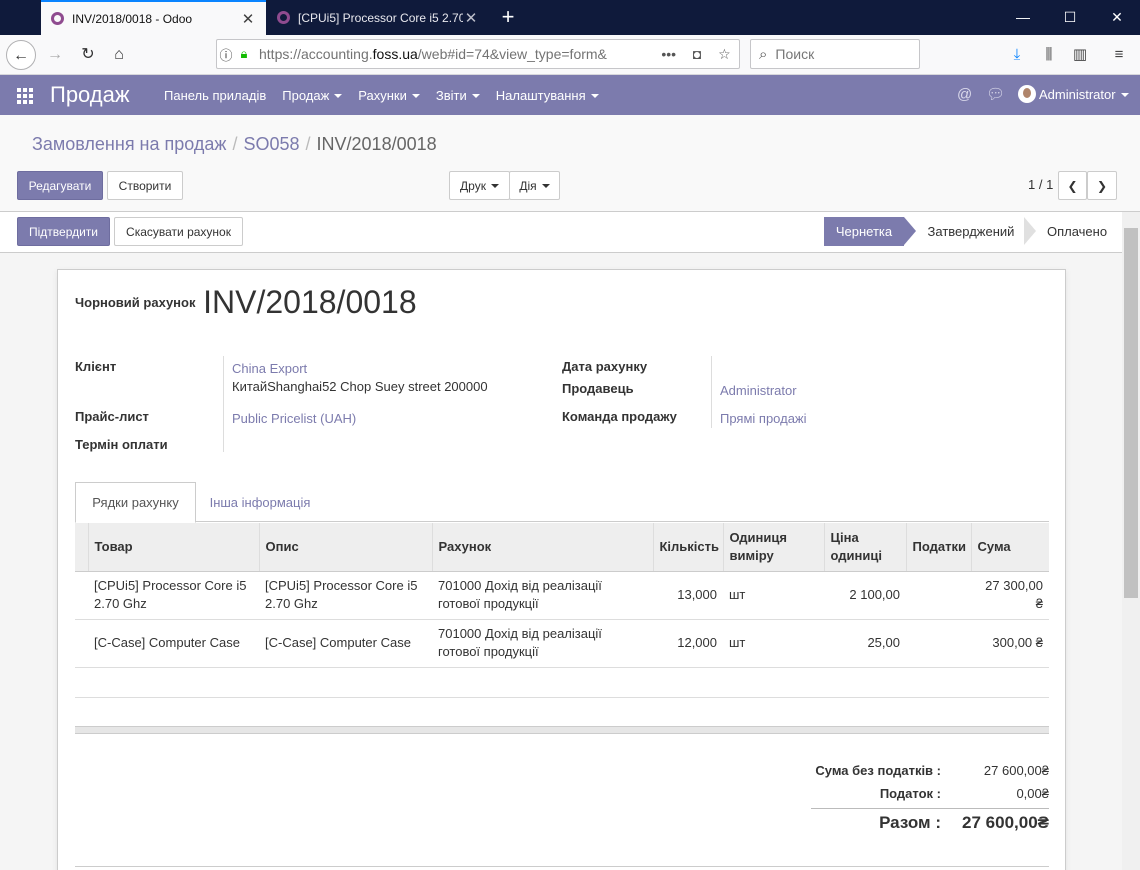  What do you see at coordinates (458, 95) in the screenshot?
I see `menu-reports: Звіти` at bounding box center [458, 95].